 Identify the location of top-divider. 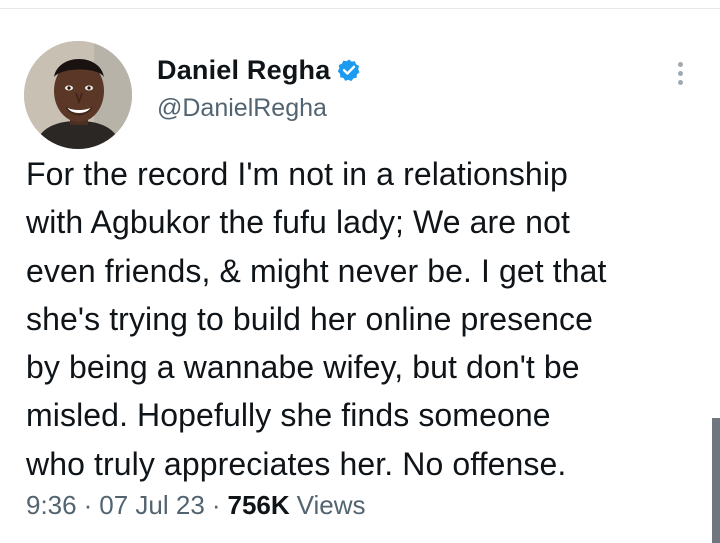
(360, 4).